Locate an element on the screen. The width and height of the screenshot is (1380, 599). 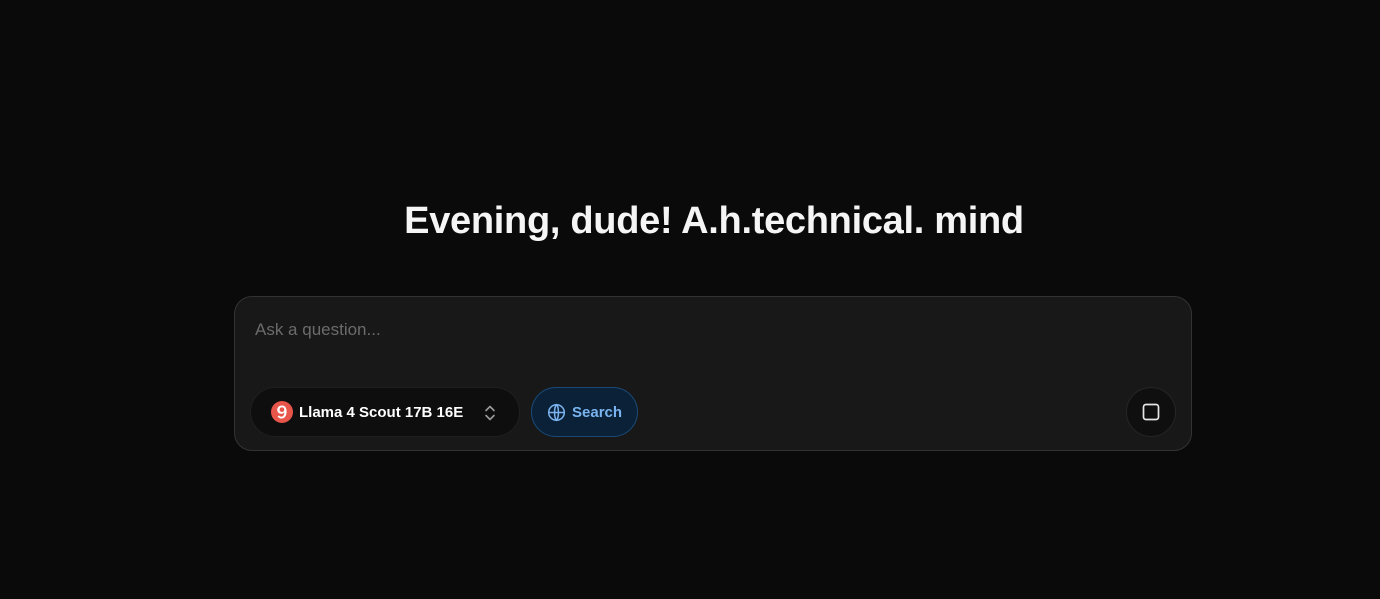
chevron-up-down-icon is located at coordinates (490, 413).